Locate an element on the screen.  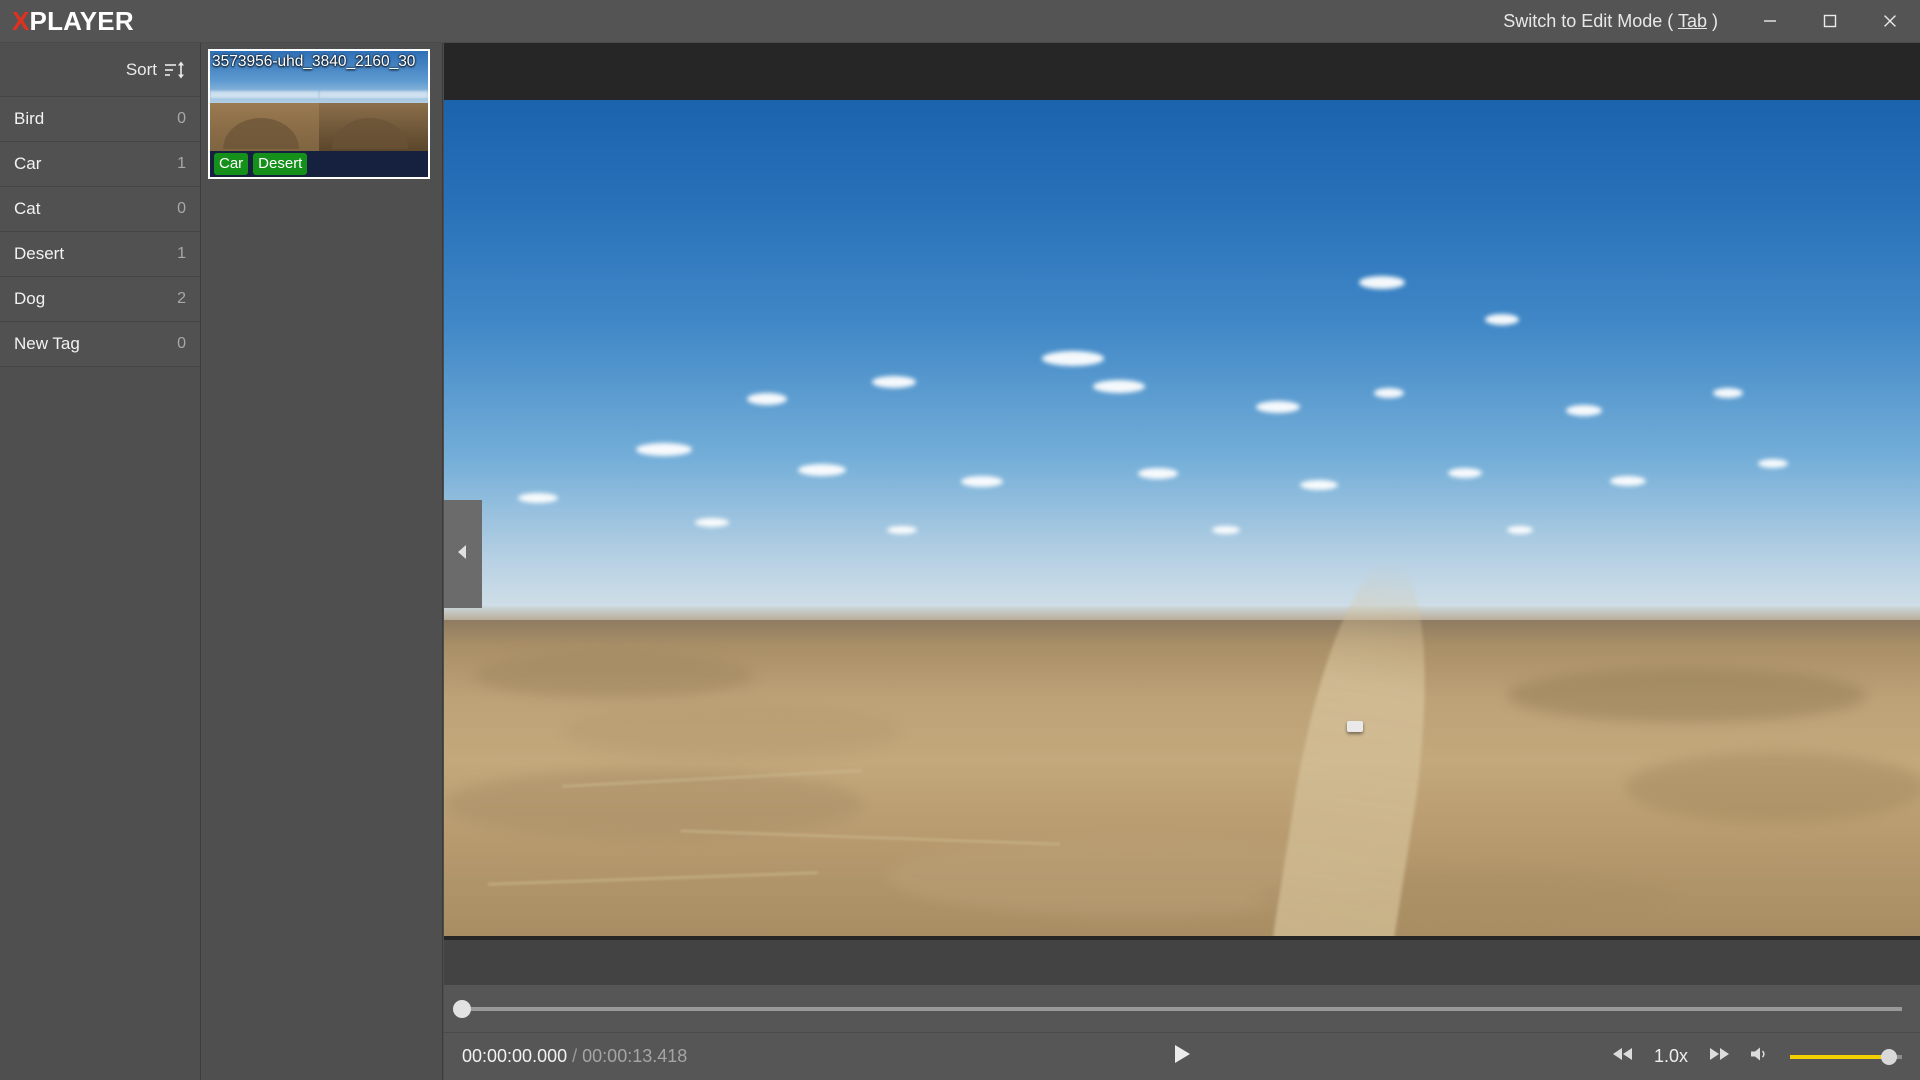
volume-handle is located at coordinates (1888, 1056).